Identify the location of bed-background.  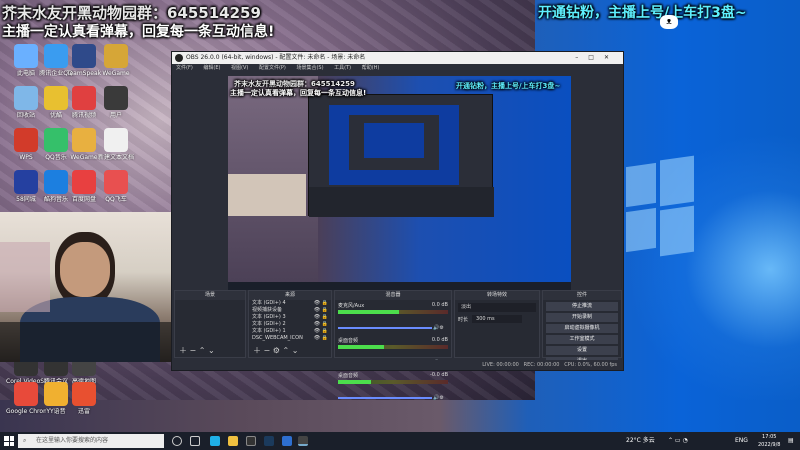
(25, 277).